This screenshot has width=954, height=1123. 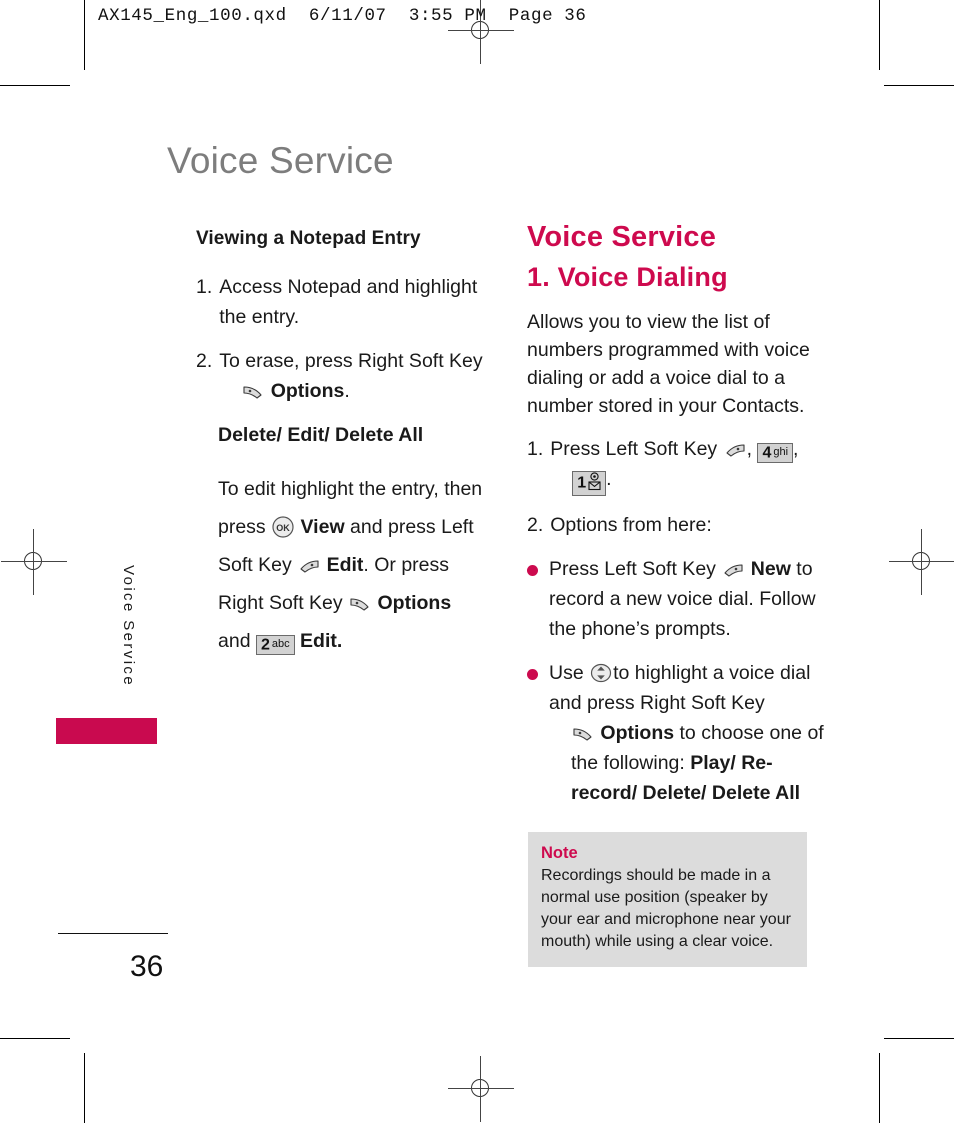 I want to click on crop-mark-top-right-horizontal, so click(x=919, y=85).